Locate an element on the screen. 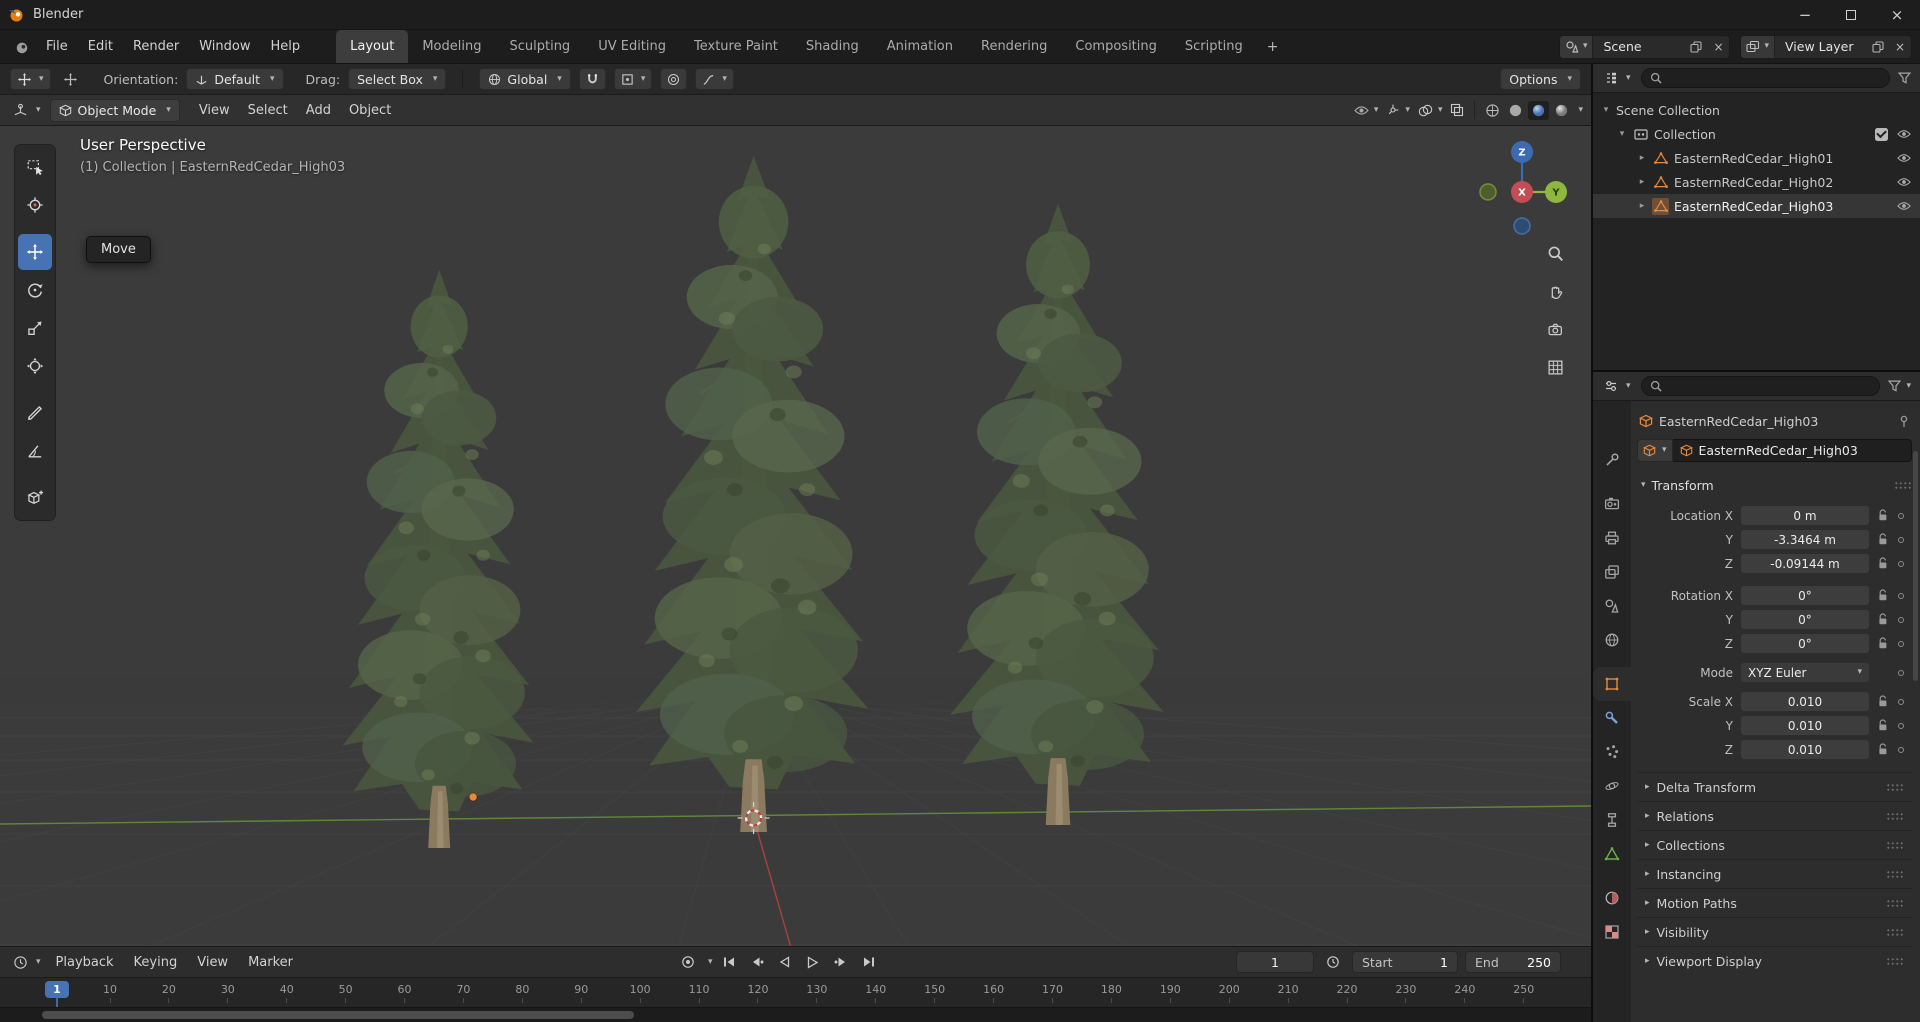 The image size is (1920, 1022). auto-keying-toggle is located at coordinates (688, 962).